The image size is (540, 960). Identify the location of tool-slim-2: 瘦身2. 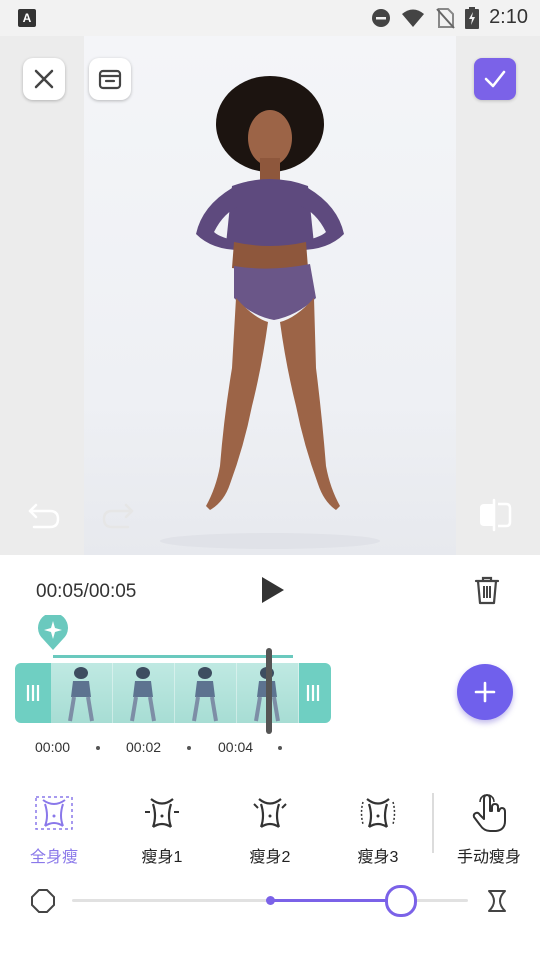
(270, 831).